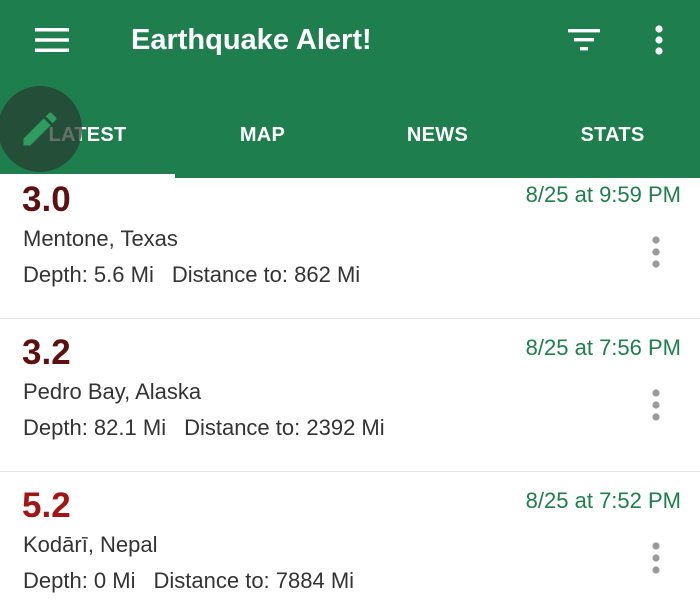 The width and height of the screenshot is (700, 615). What do you see at coordinates (437, 134) in the screenshot?
I see `tab-label: NEWS` at bounding box center [437, 134].